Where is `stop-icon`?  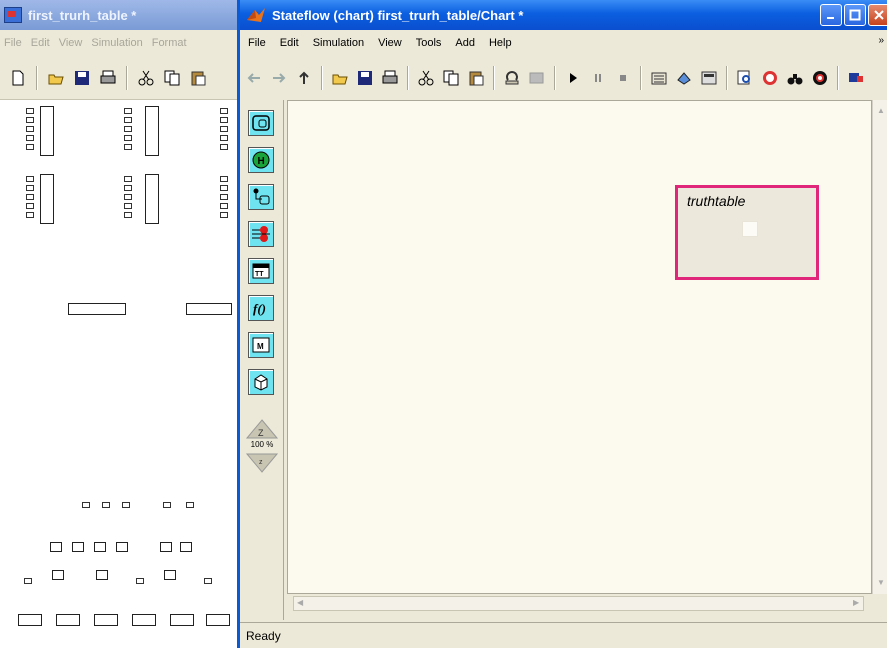
stop-icon is located at coordinates (623, 78).